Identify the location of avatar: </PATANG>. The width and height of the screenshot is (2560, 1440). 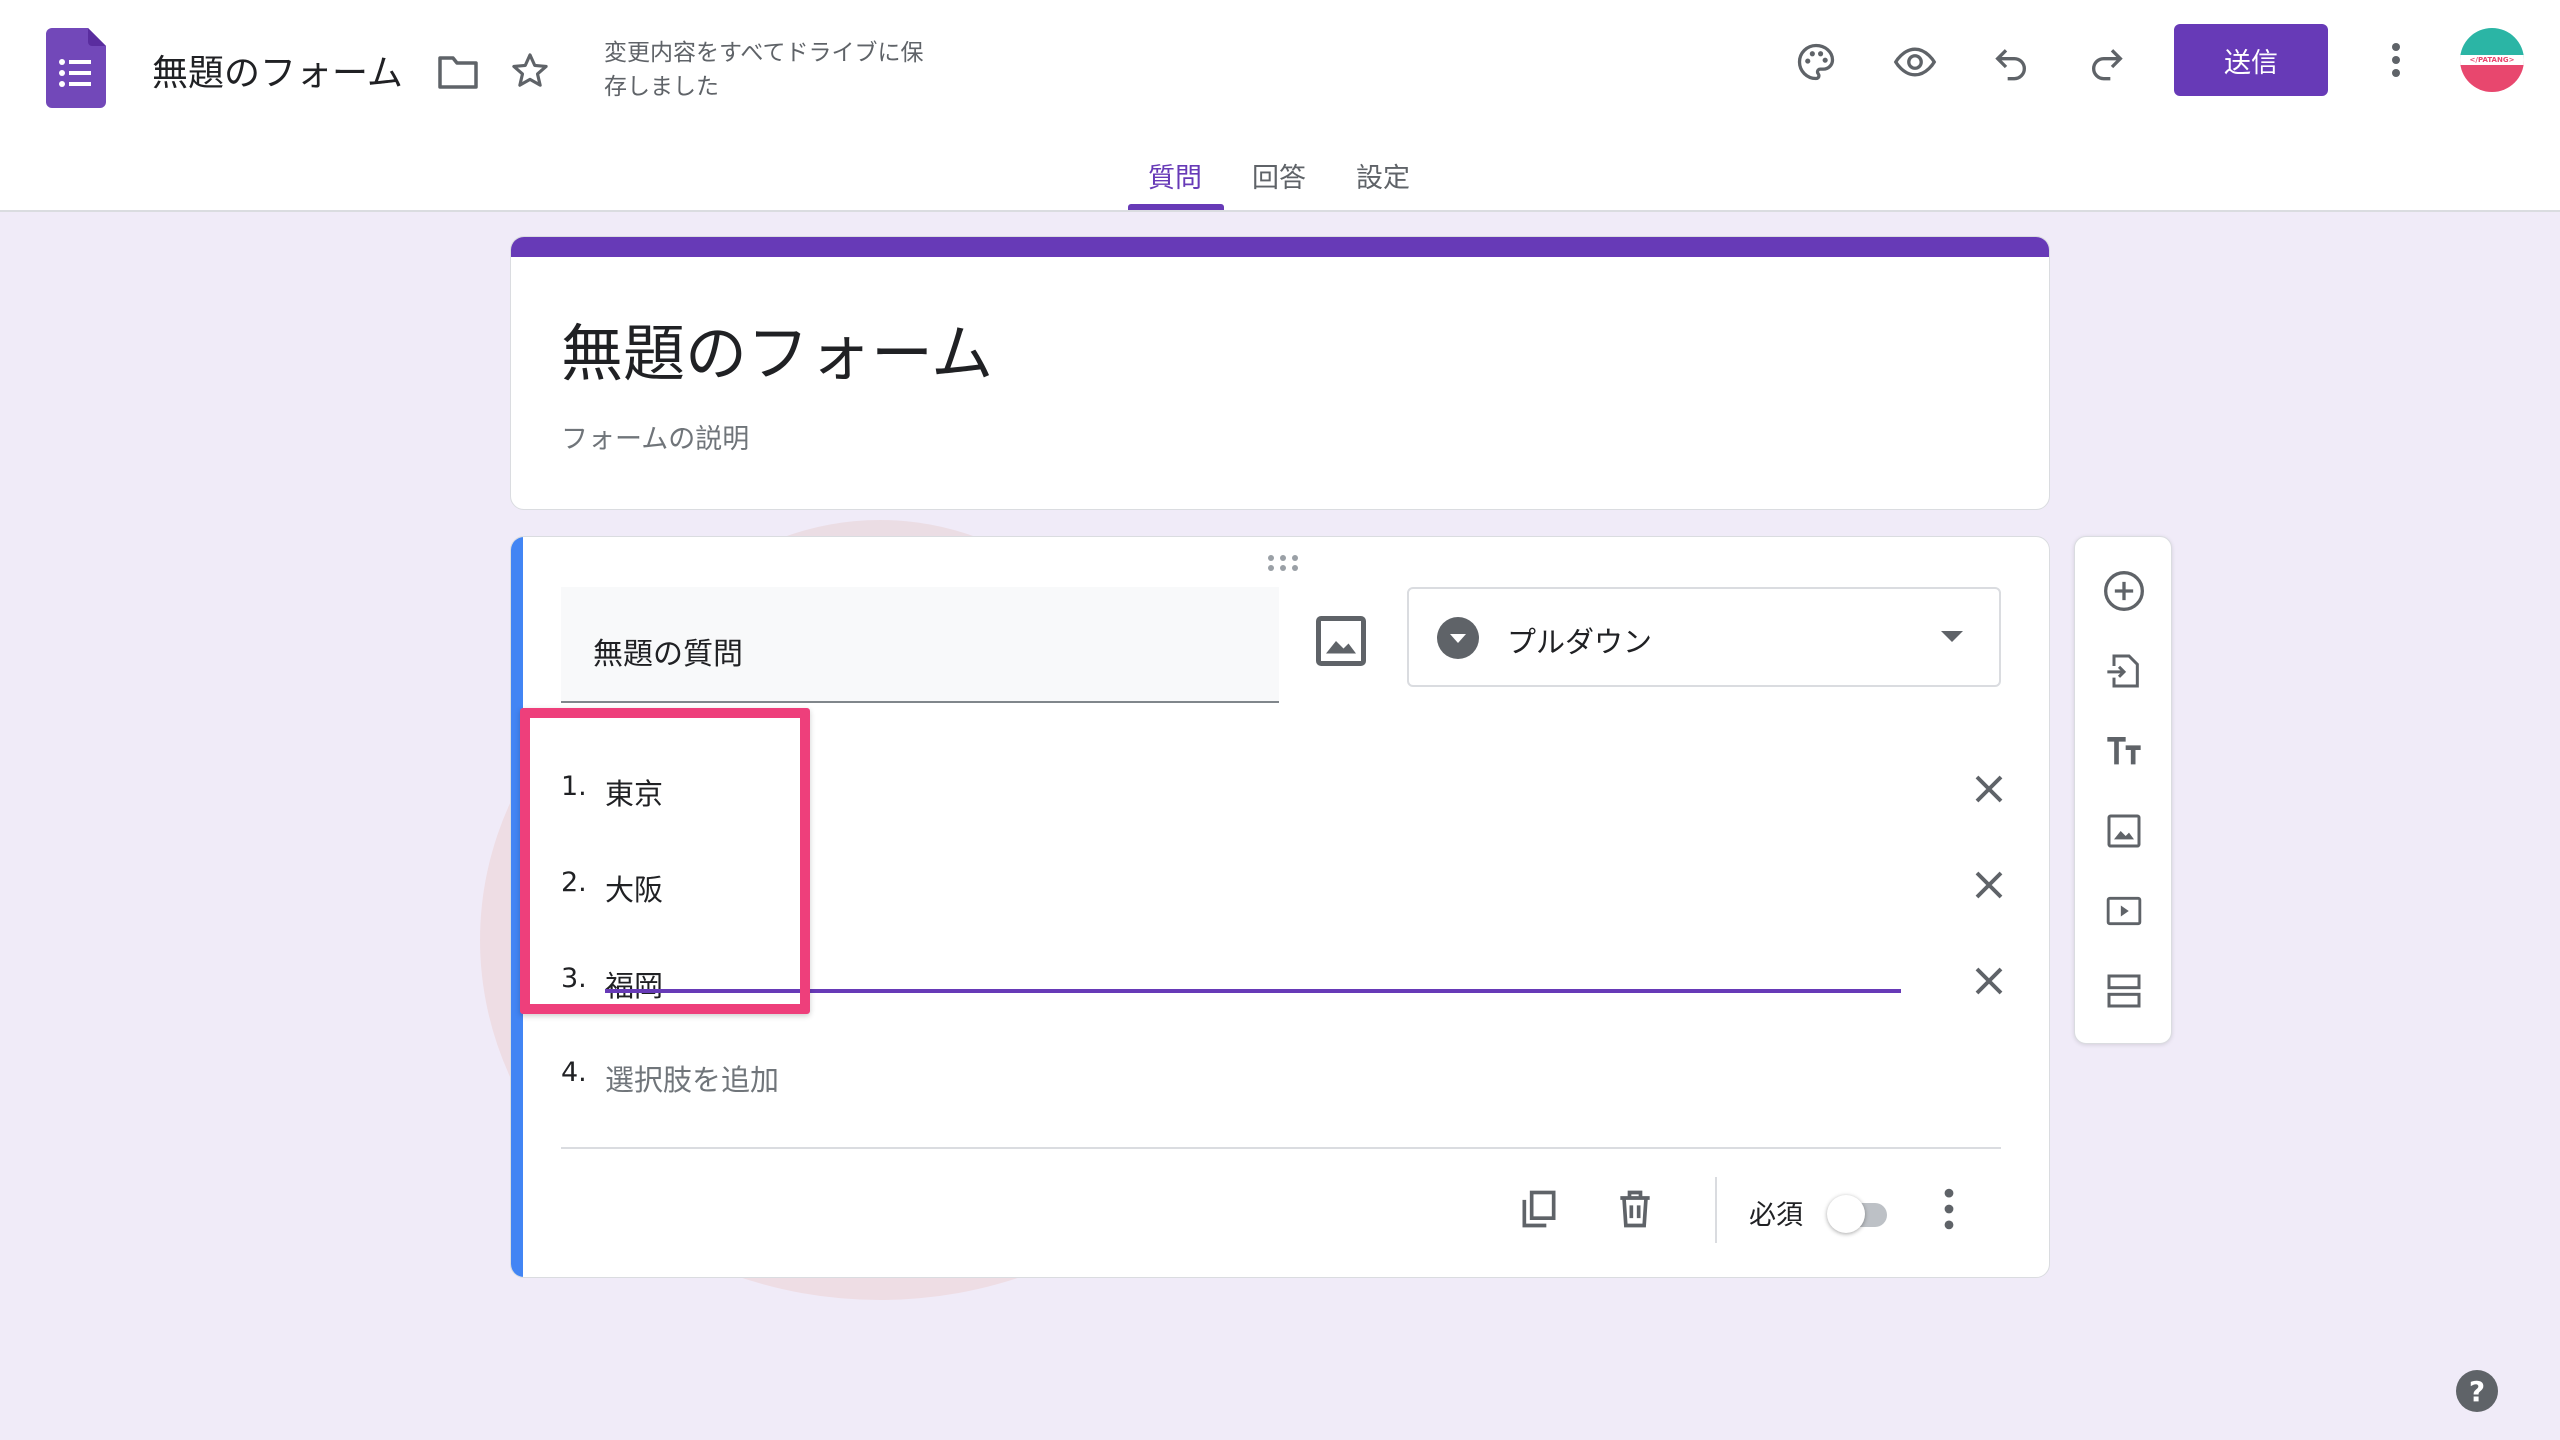
(2492, 60).